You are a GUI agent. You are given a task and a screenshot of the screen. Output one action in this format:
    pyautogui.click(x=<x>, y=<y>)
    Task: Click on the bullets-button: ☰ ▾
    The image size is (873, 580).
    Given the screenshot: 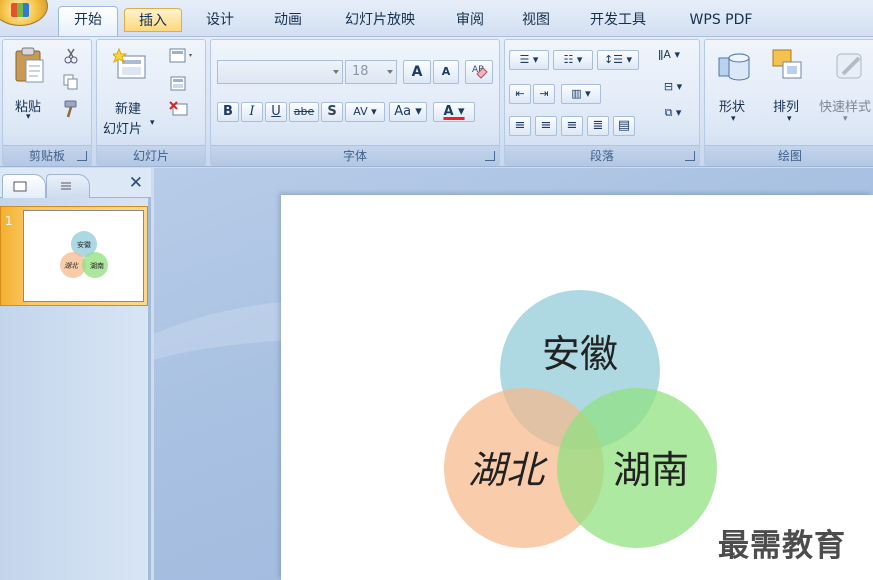 What is the action you would take?
    pyautogui.click(x=529, y=60)
    